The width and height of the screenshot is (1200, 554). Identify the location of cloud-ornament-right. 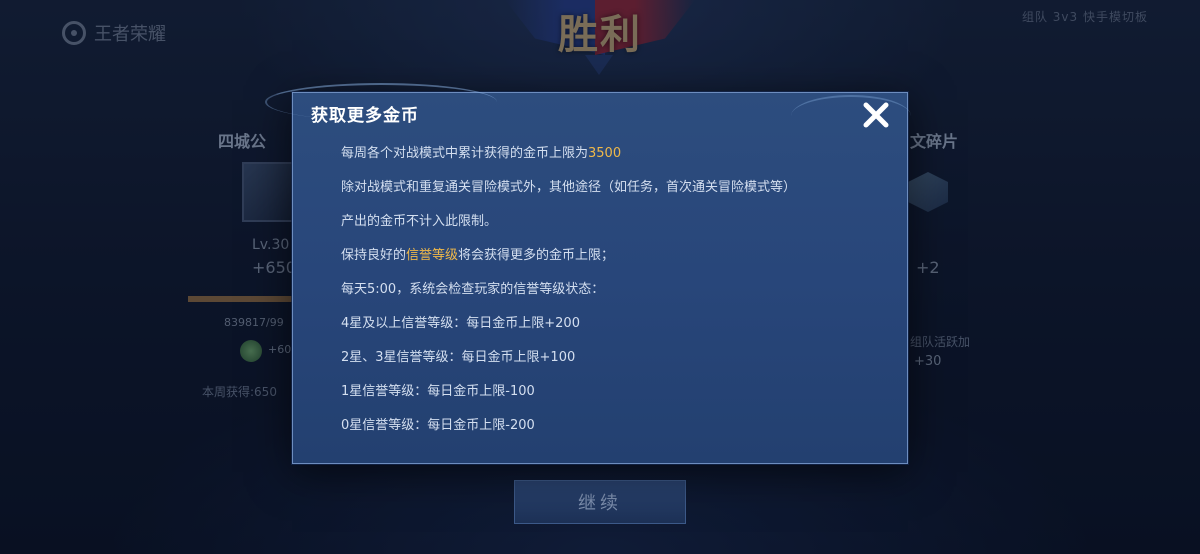
(851, 116).